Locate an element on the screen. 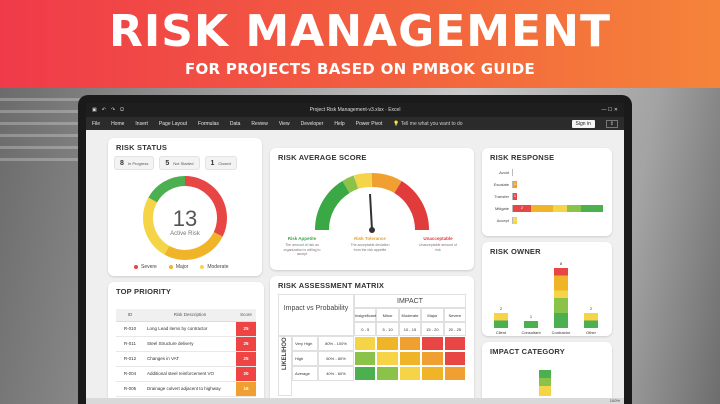 The height and width of the screenshot is (404, 720). tab-view: View is located at coordinates (284, 124).